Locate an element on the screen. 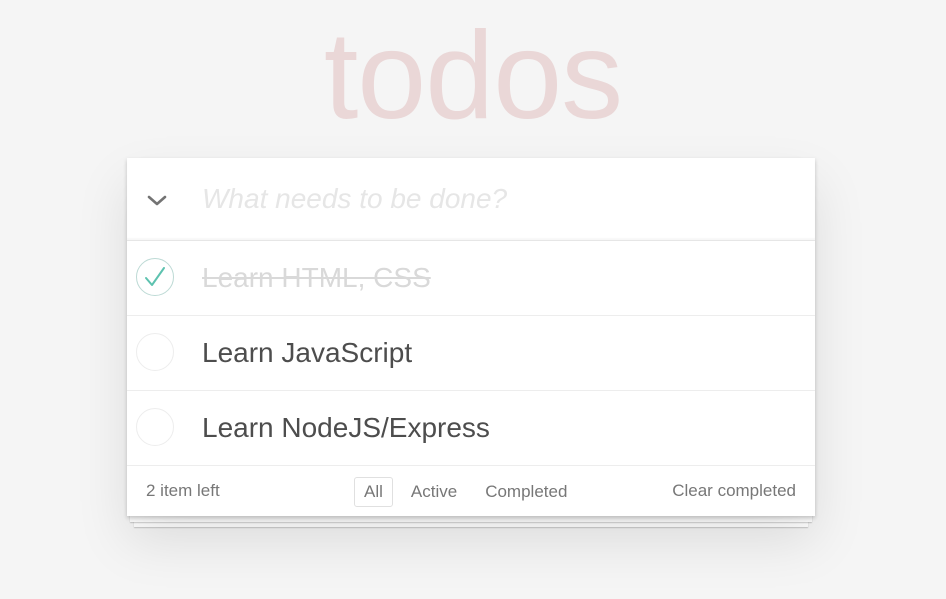 The image size is (946, 599). todo-label: Learn NodeJS/Express is located at coordinates (346, 428).